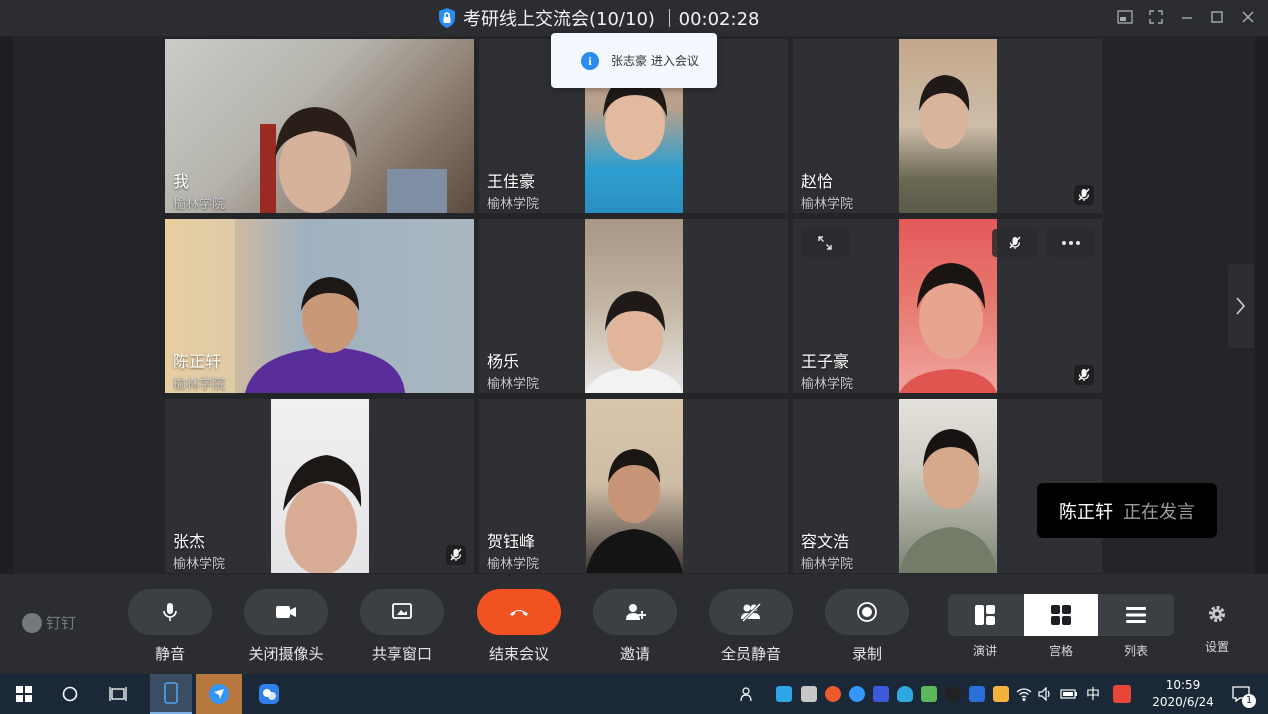  What do you see at coordinates (905, 694) in the screenshot?
I see `shield-tray-icon` at bounding box center [905, 694].